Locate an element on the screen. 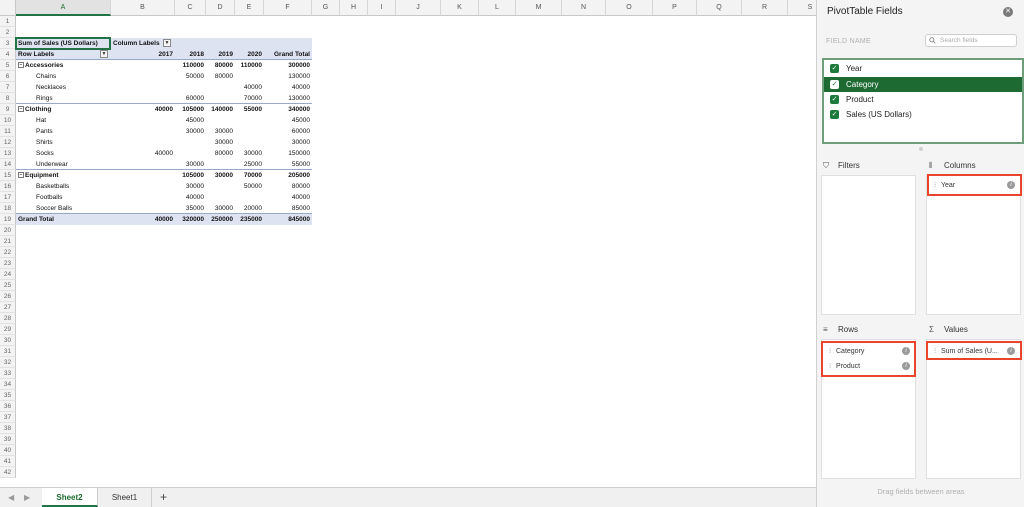 The image size is (1024, 507). pivot-value-cell: 140000 is located at coordinates (220, 109).